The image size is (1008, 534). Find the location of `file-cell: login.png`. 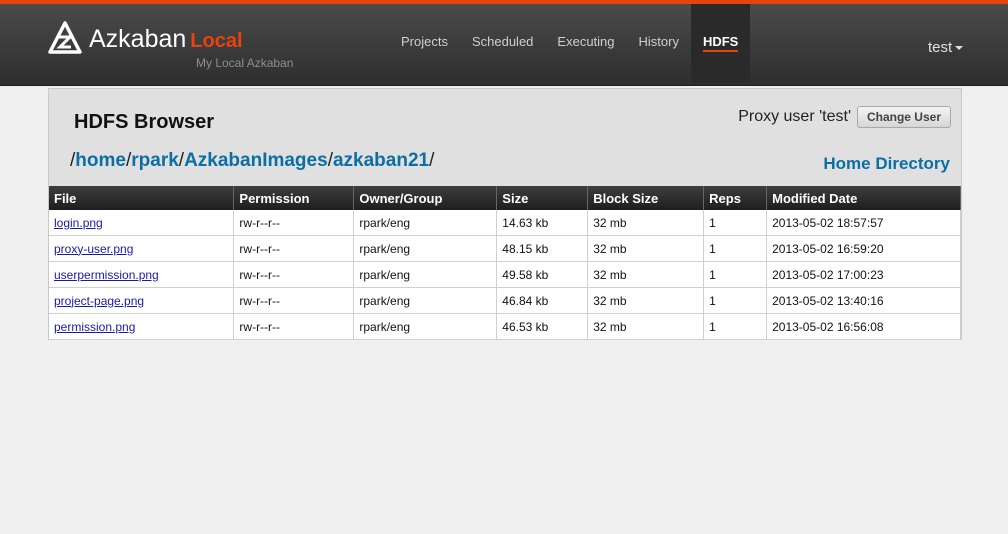

file-cell: login.png is located at coordinates (142, 223).